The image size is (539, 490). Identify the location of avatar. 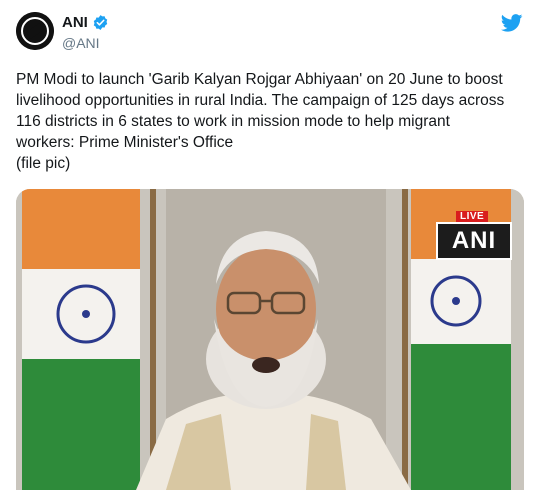
(35, 31).